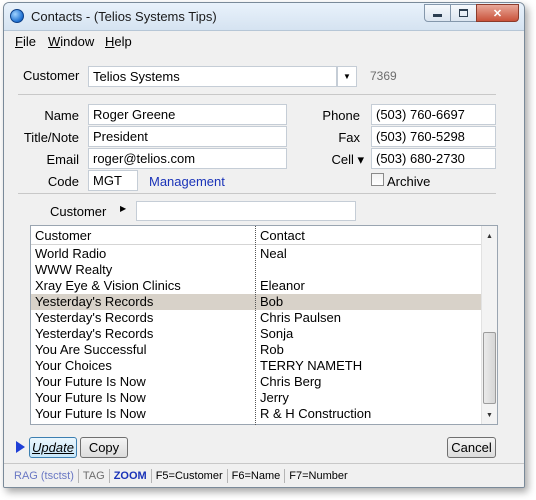  I want to click on grid-header: Customer Contact, so click(256, 235).